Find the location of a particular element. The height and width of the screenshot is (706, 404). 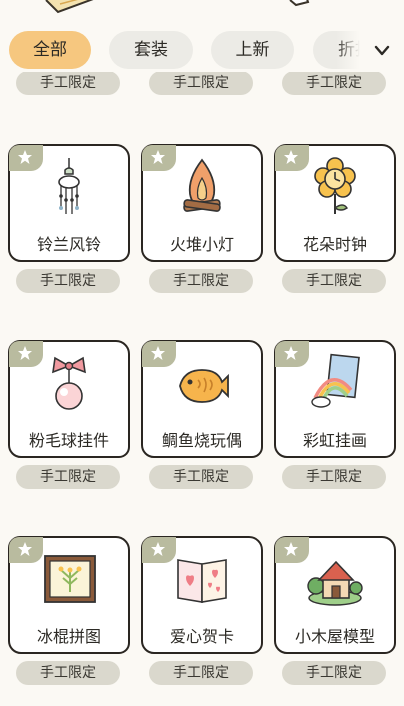

product-name: 火堆小灯 is located at coordinates (201, 244).